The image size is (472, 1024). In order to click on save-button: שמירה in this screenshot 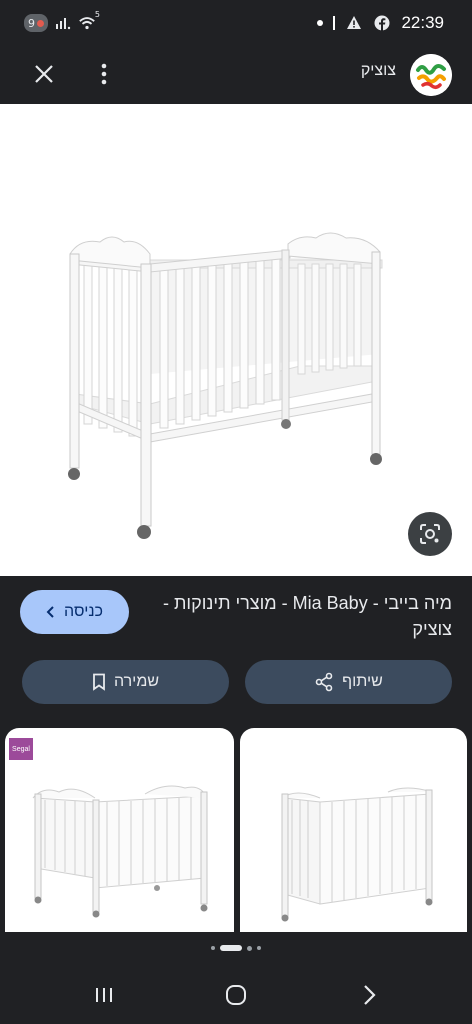, I will do `click(125, 682)`.